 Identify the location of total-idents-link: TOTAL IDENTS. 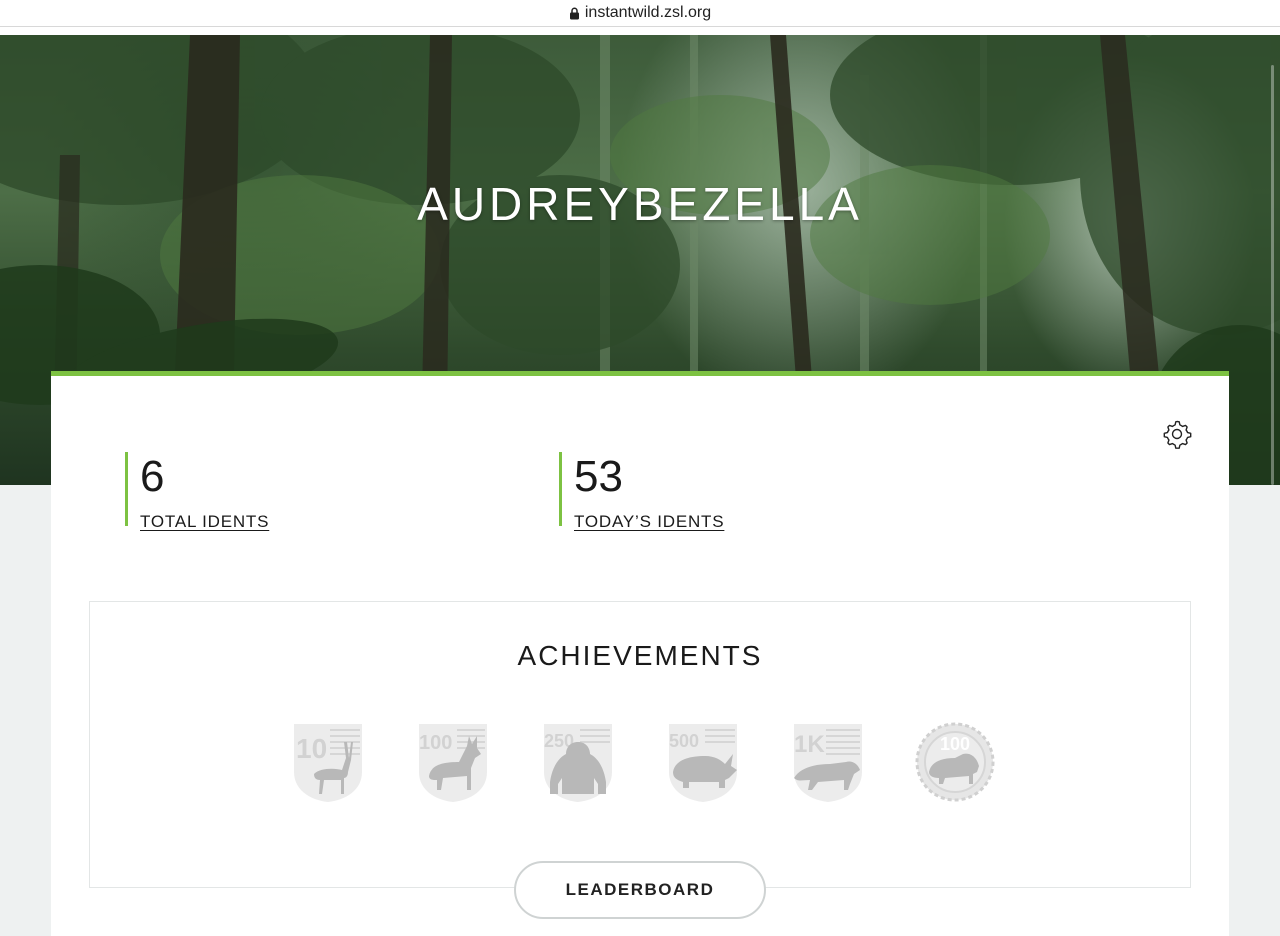
(204, 522).